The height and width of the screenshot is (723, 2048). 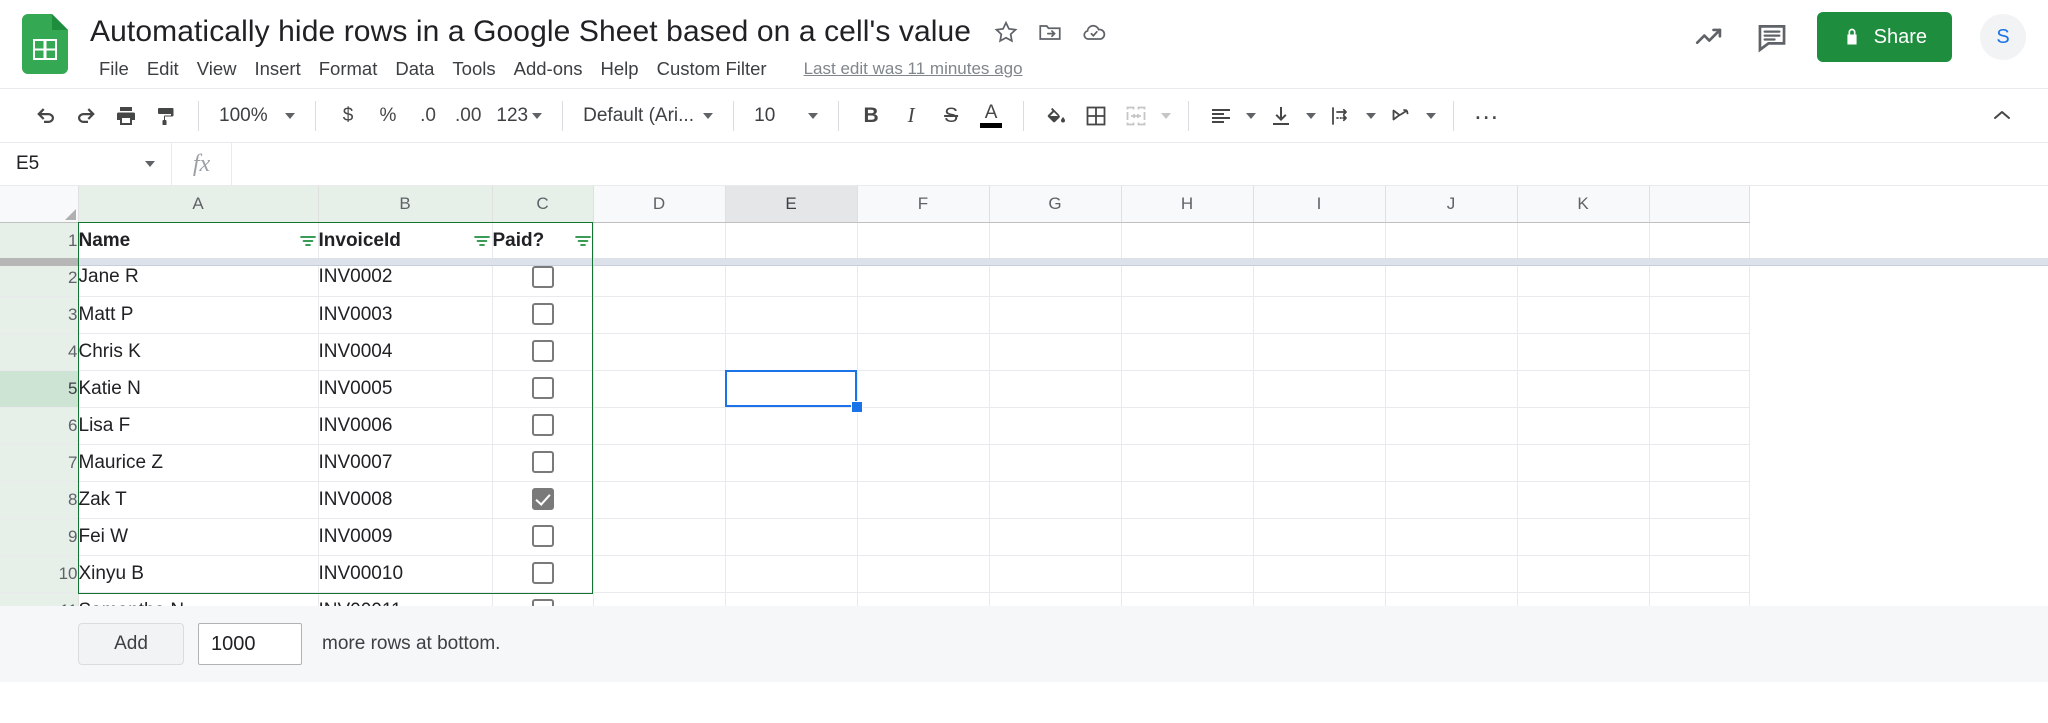 What do you see at coordinates (786, 116) in the screenshot?
I see `font-size-select: 10` at bounding box center [786, 116].